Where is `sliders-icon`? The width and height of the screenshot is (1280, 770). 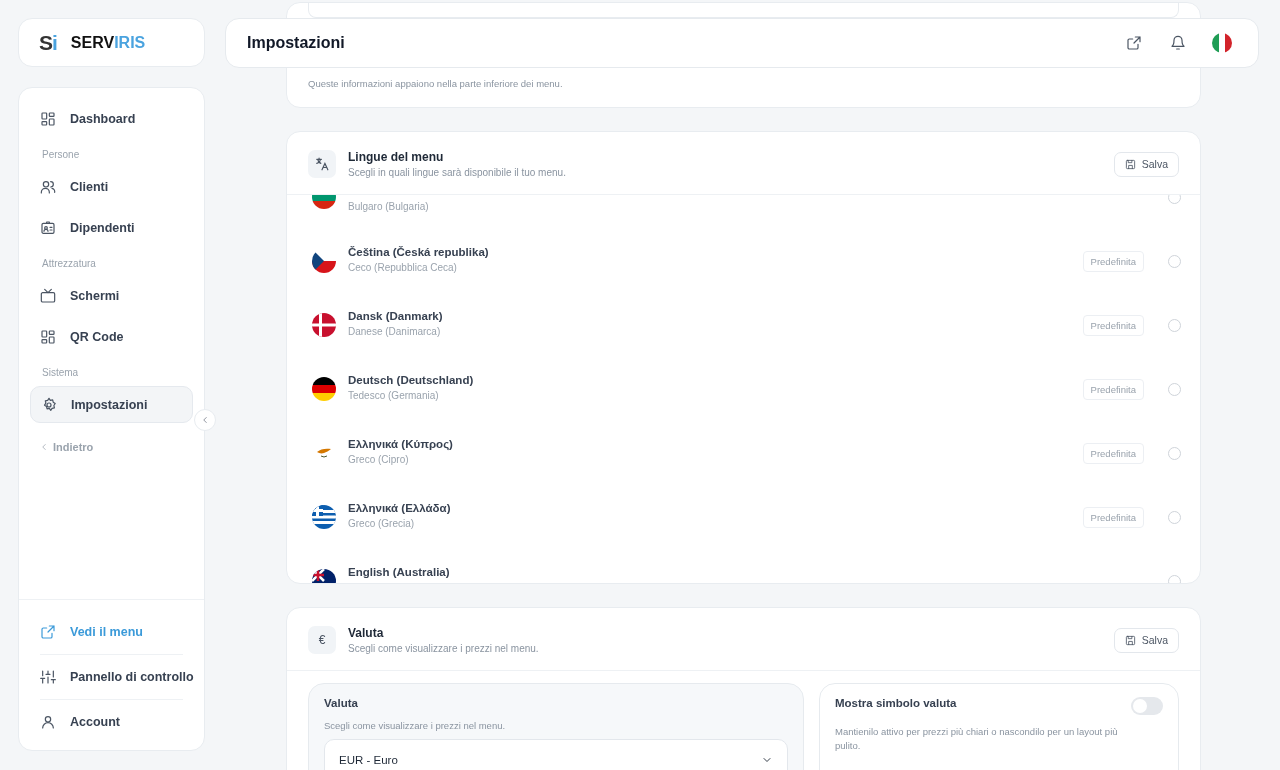
sliders-icon is located at coordinates (48, 677).